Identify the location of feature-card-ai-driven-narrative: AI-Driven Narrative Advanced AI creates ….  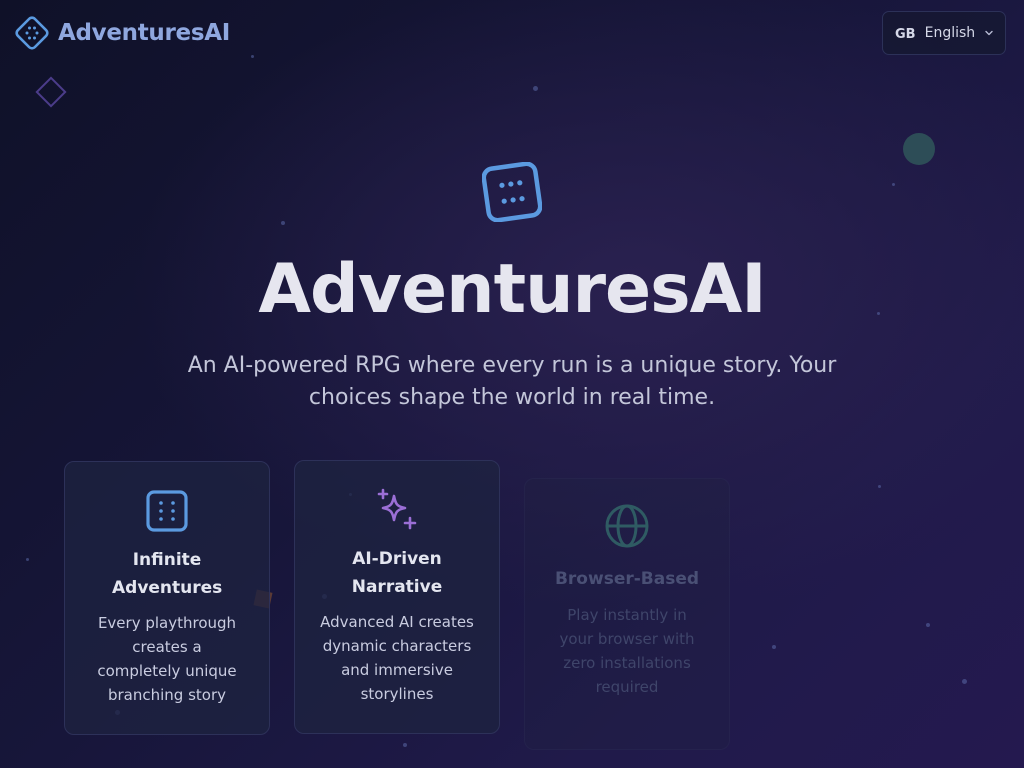
(397, 597).